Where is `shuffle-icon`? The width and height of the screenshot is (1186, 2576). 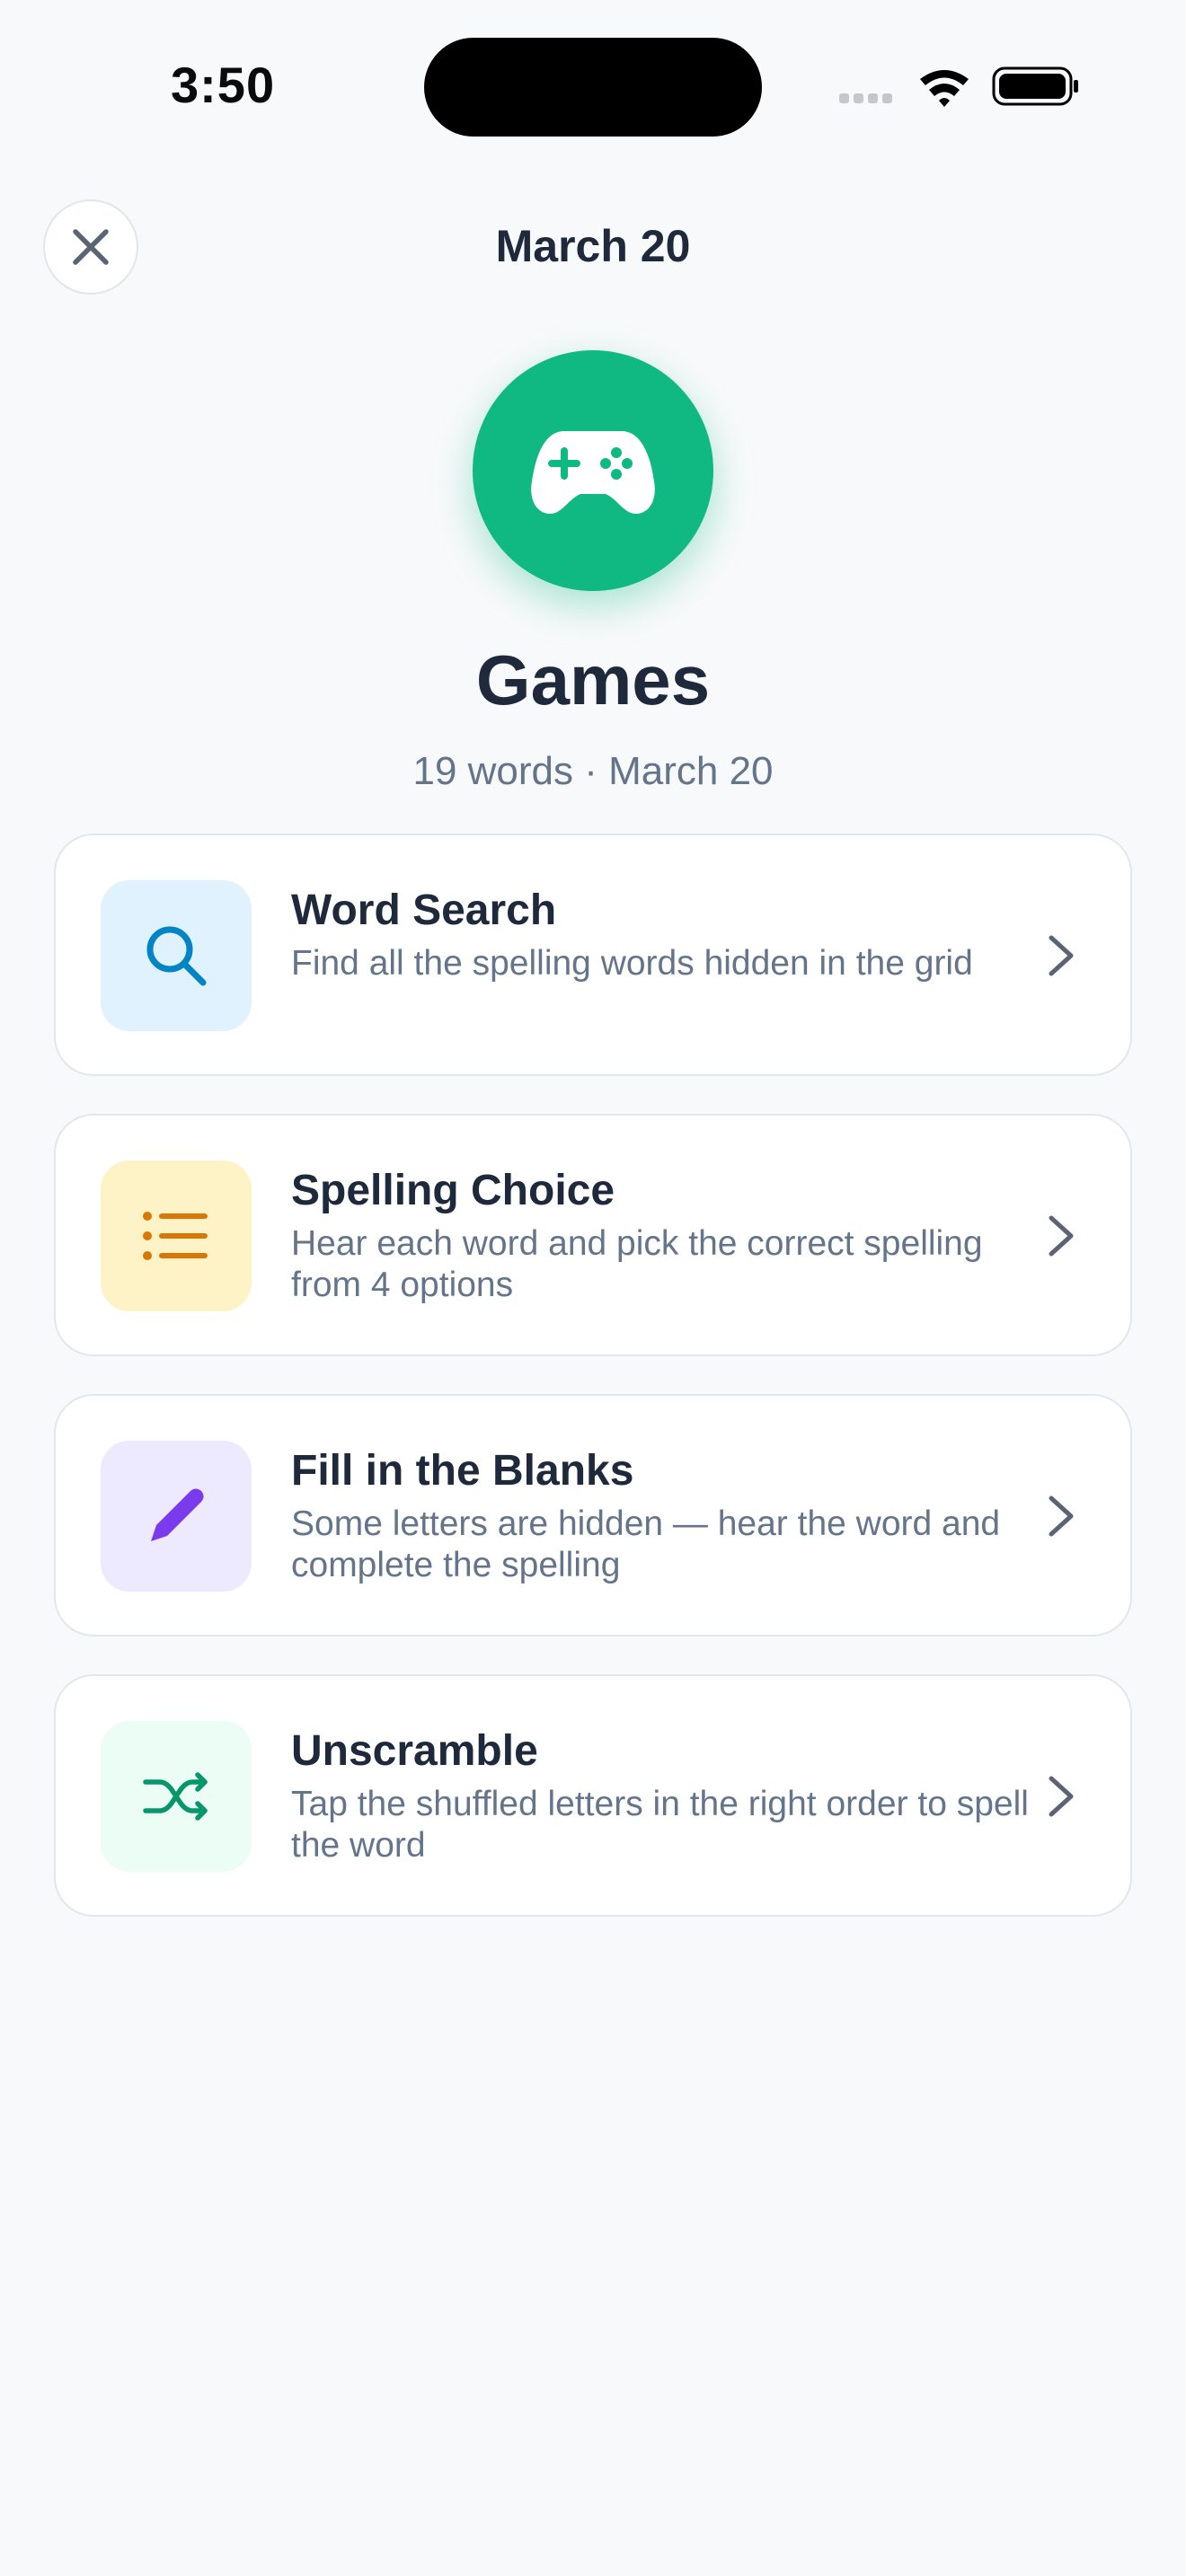
shuffle-icon is located at coordinates (175, 1796).